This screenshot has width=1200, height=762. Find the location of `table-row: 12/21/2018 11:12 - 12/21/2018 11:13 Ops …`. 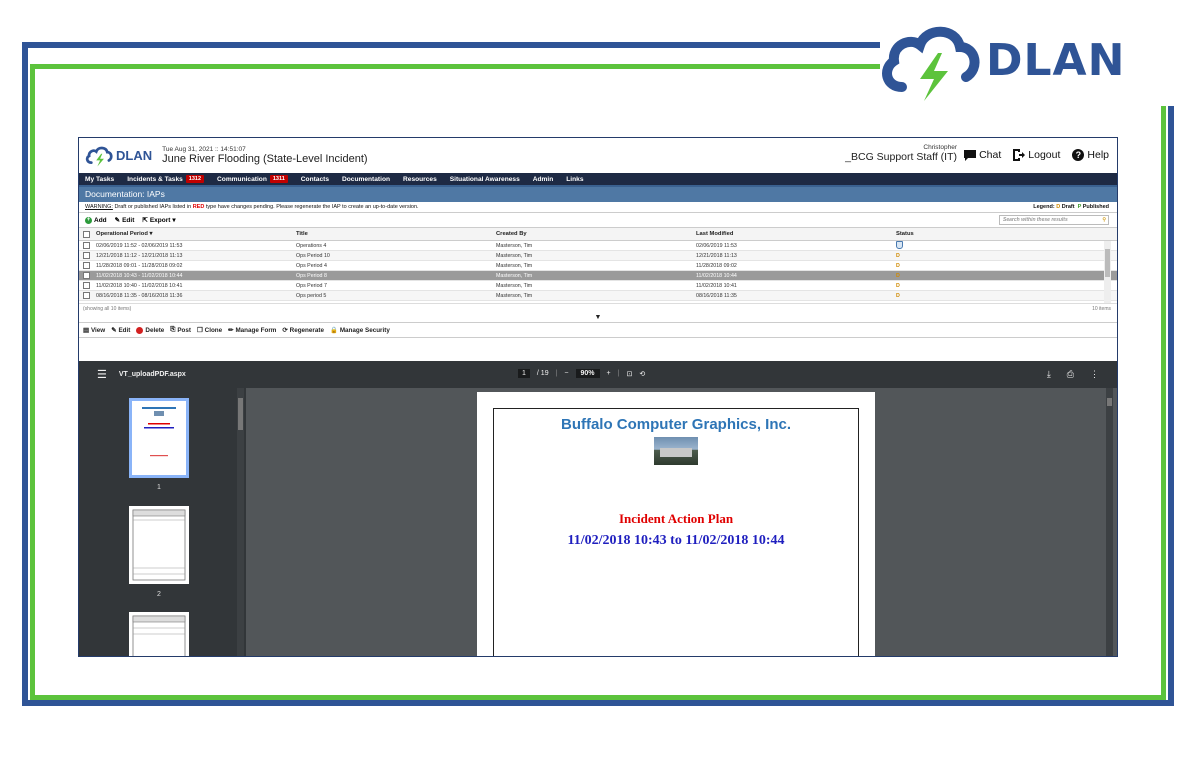

table-row: 12/21/2018 11:12 - 12/21/2018 11:13 Ops … is located at coordinates (598, 256).